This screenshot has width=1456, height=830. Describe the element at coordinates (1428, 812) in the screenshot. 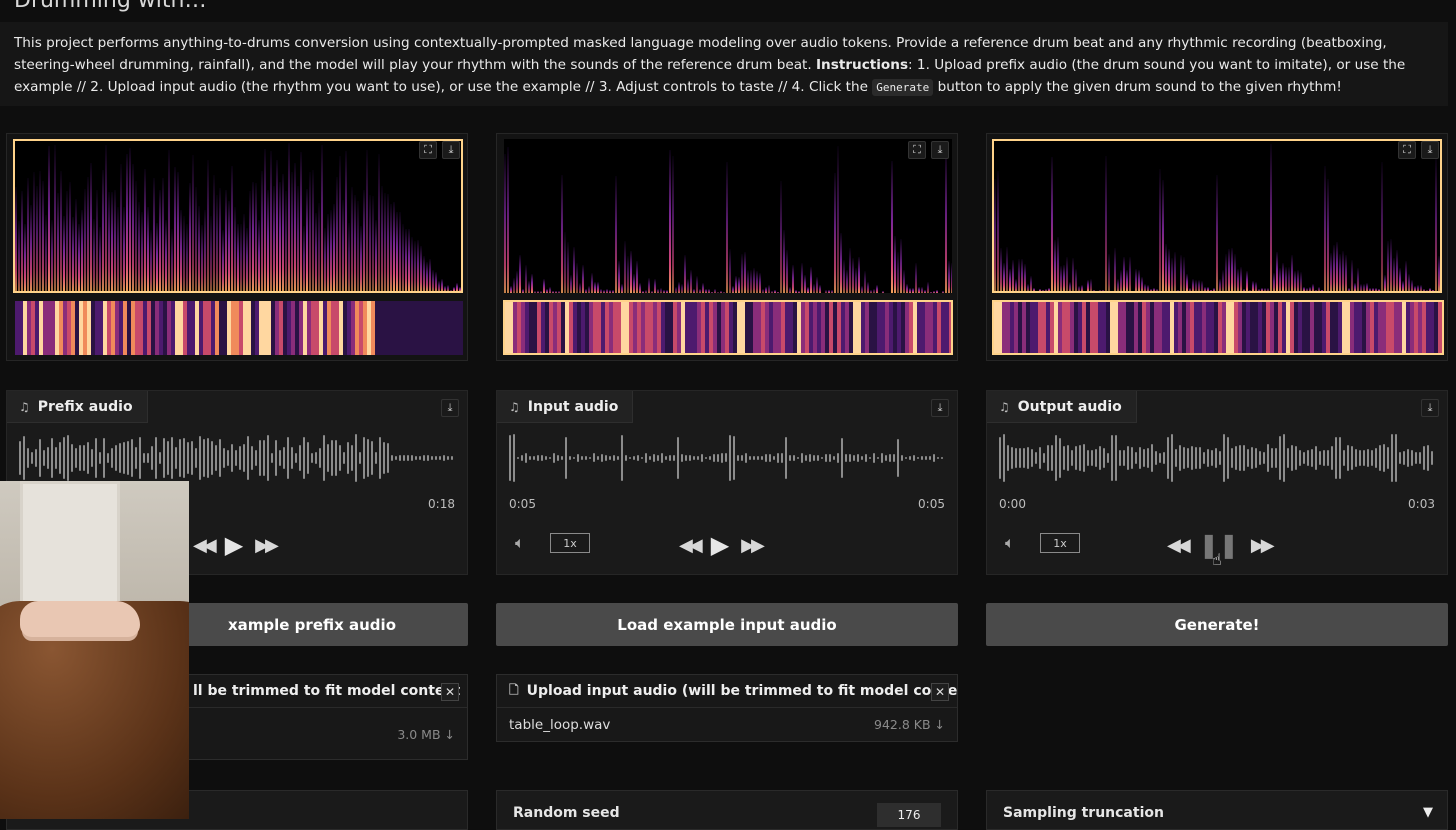

I see `dropdown-arrow-icon: ▼` at that location.